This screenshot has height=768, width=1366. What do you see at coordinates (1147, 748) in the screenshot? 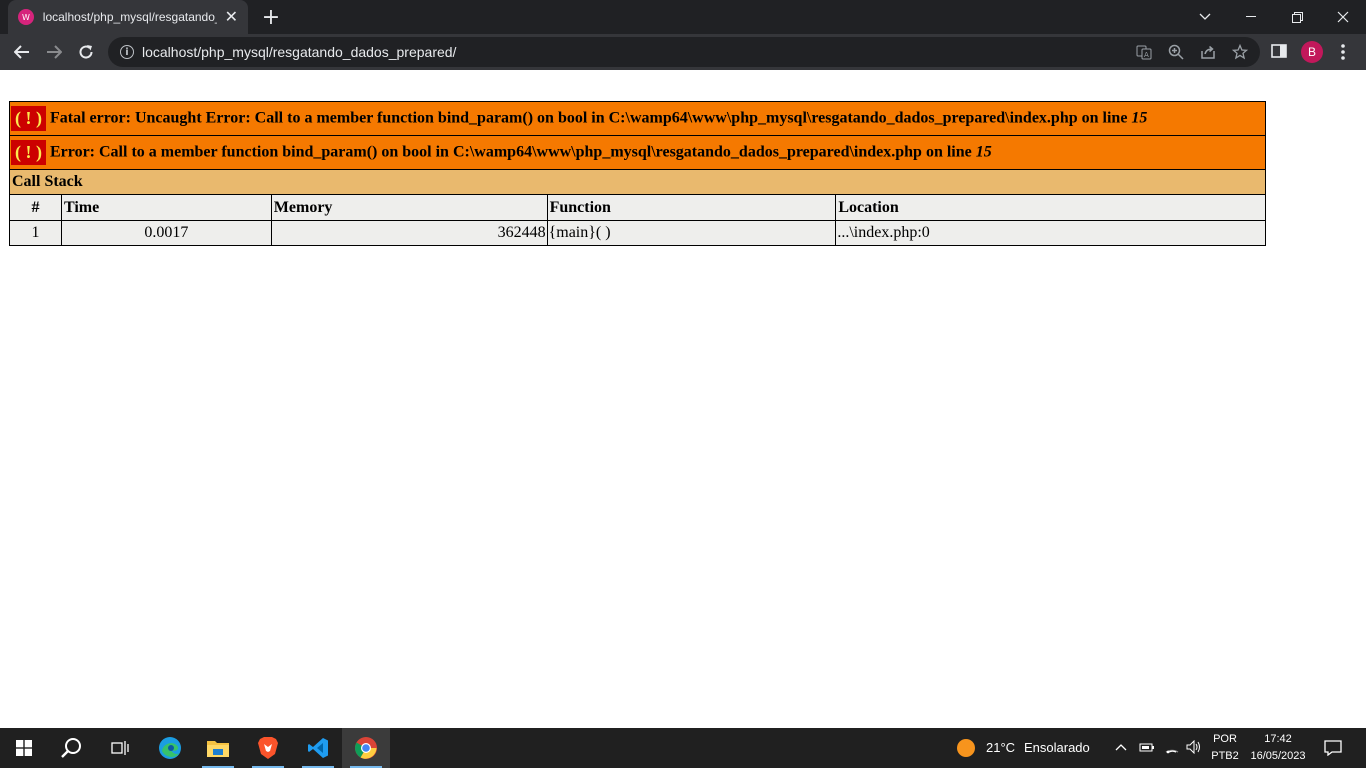
I see `battery-plug-icon` at bounding box center [1147, 748].